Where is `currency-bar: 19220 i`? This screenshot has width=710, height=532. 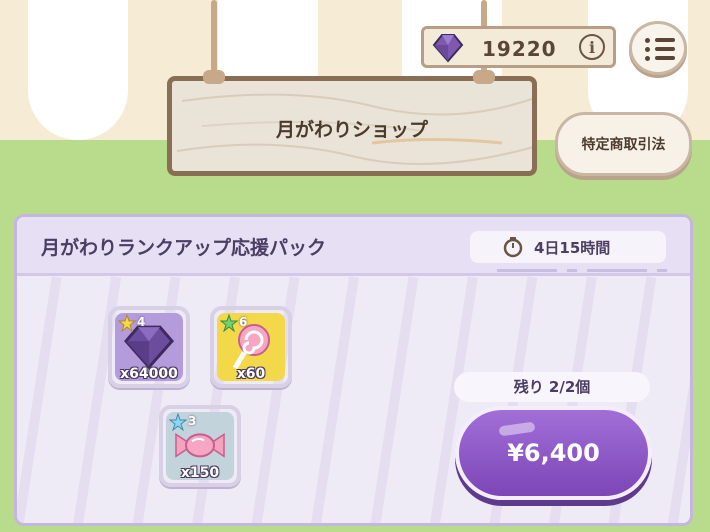 currency-bar: 19220 i is located at coordinates (518, 47).